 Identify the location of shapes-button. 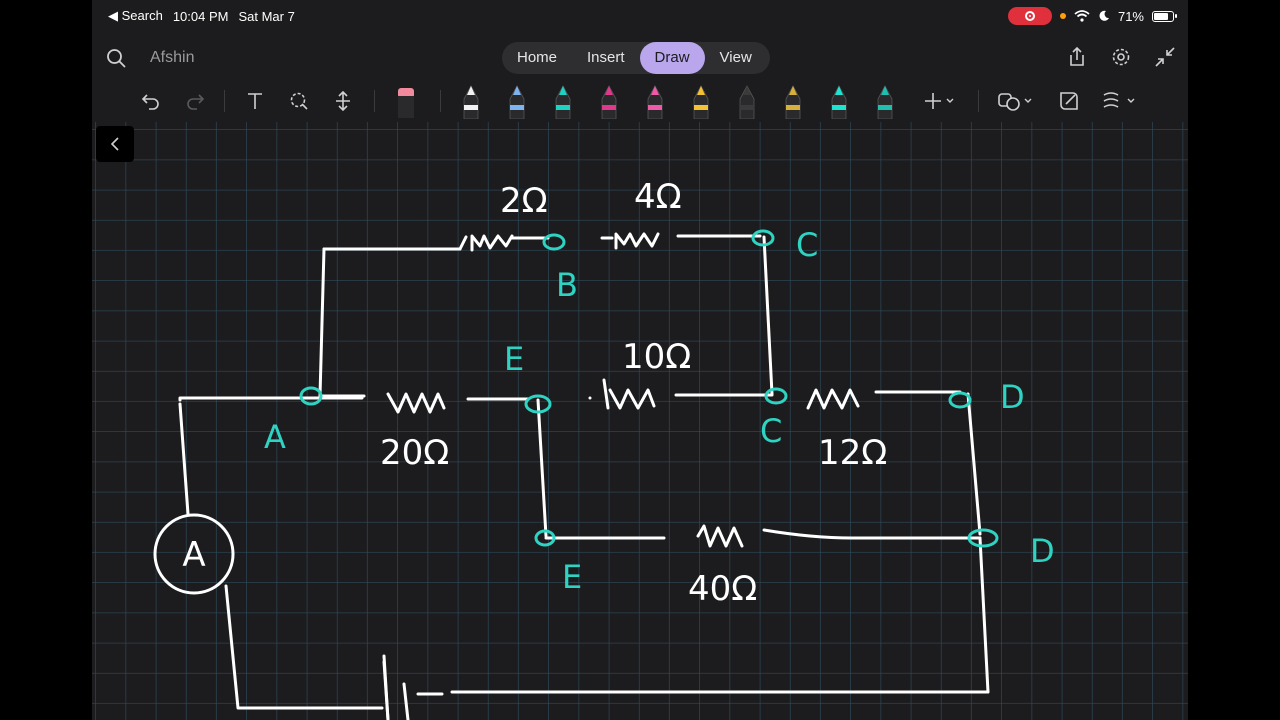
(1016, 101).